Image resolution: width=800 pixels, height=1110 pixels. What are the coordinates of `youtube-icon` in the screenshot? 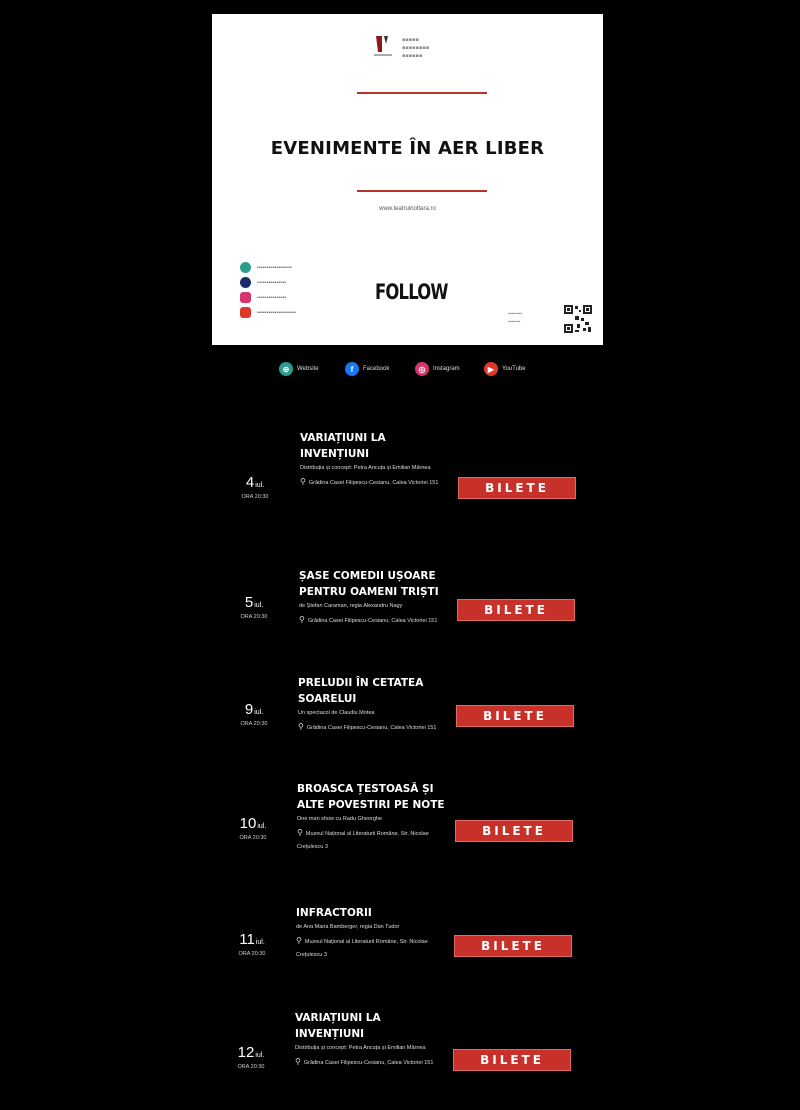 It's located at (245, 312).